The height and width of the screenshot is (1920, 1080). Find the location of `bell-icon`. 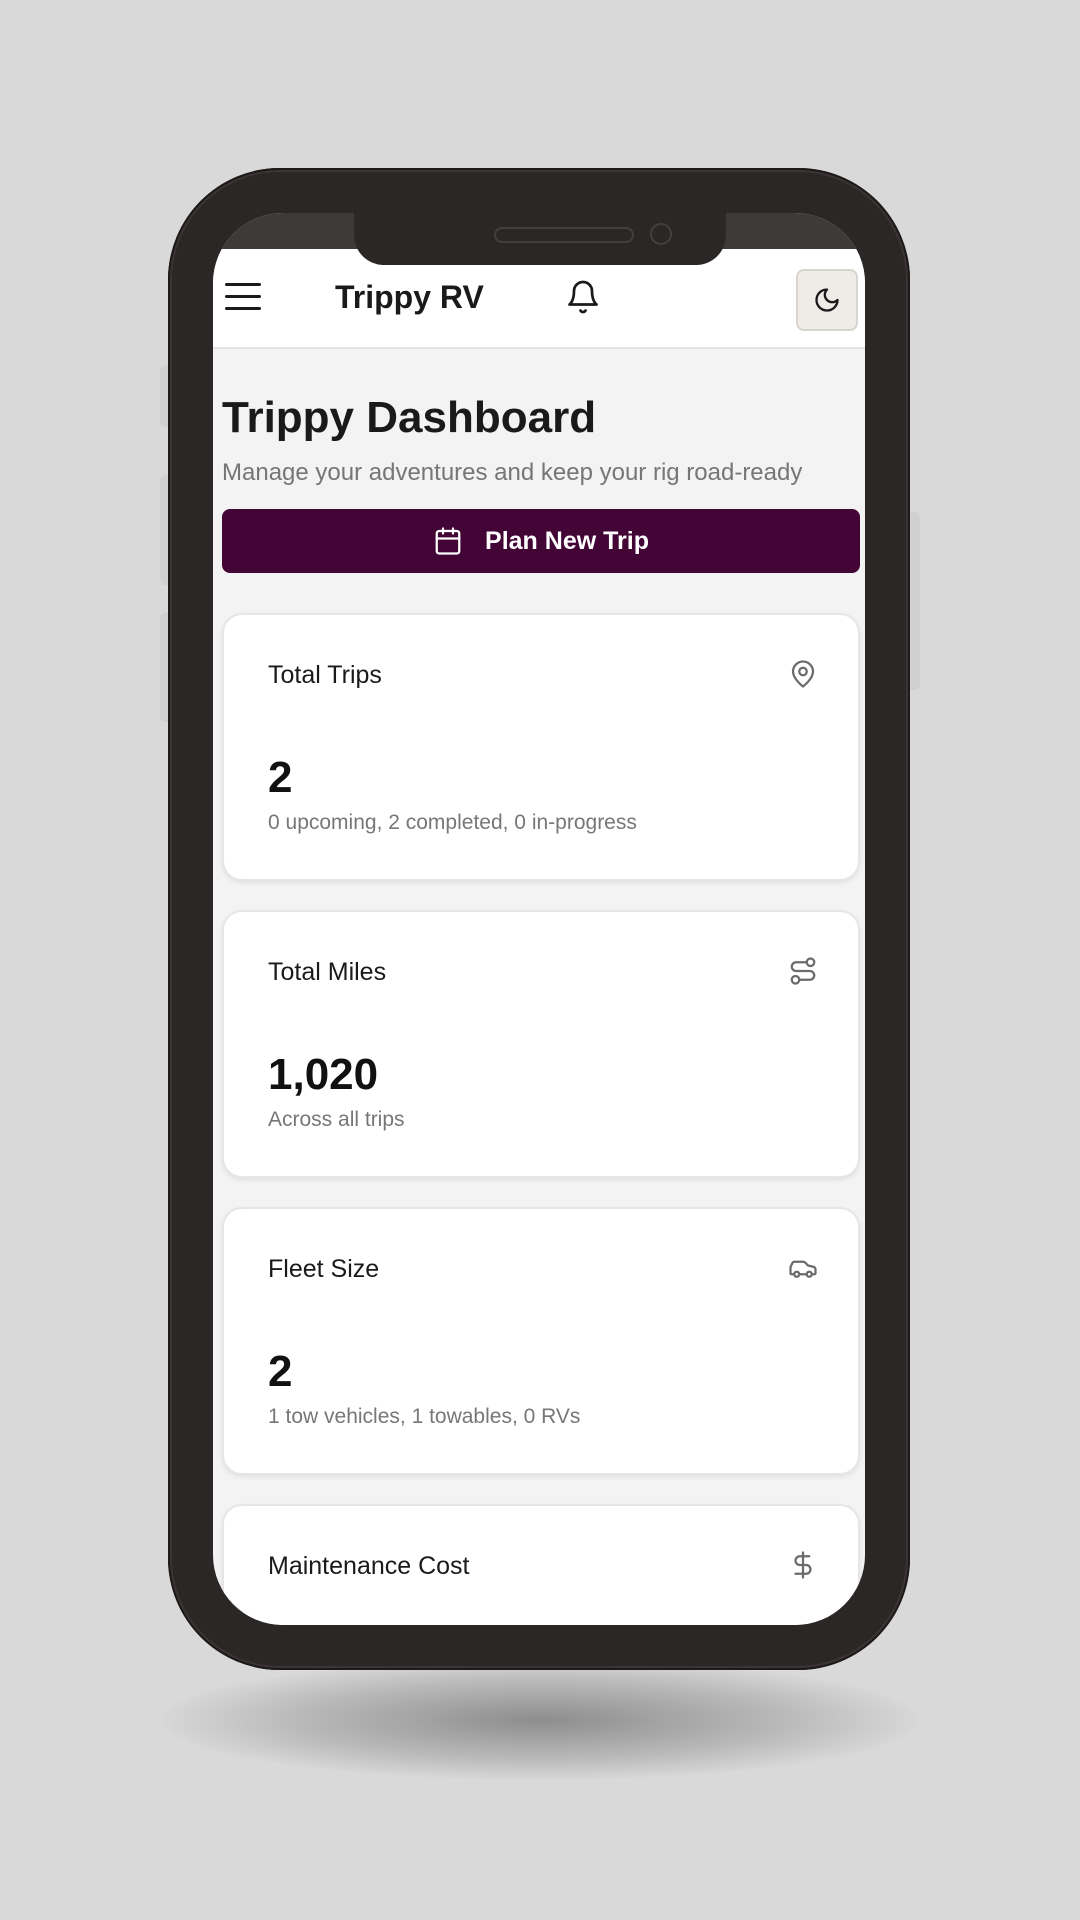

bell-icon is located at coordinates (583, 297).